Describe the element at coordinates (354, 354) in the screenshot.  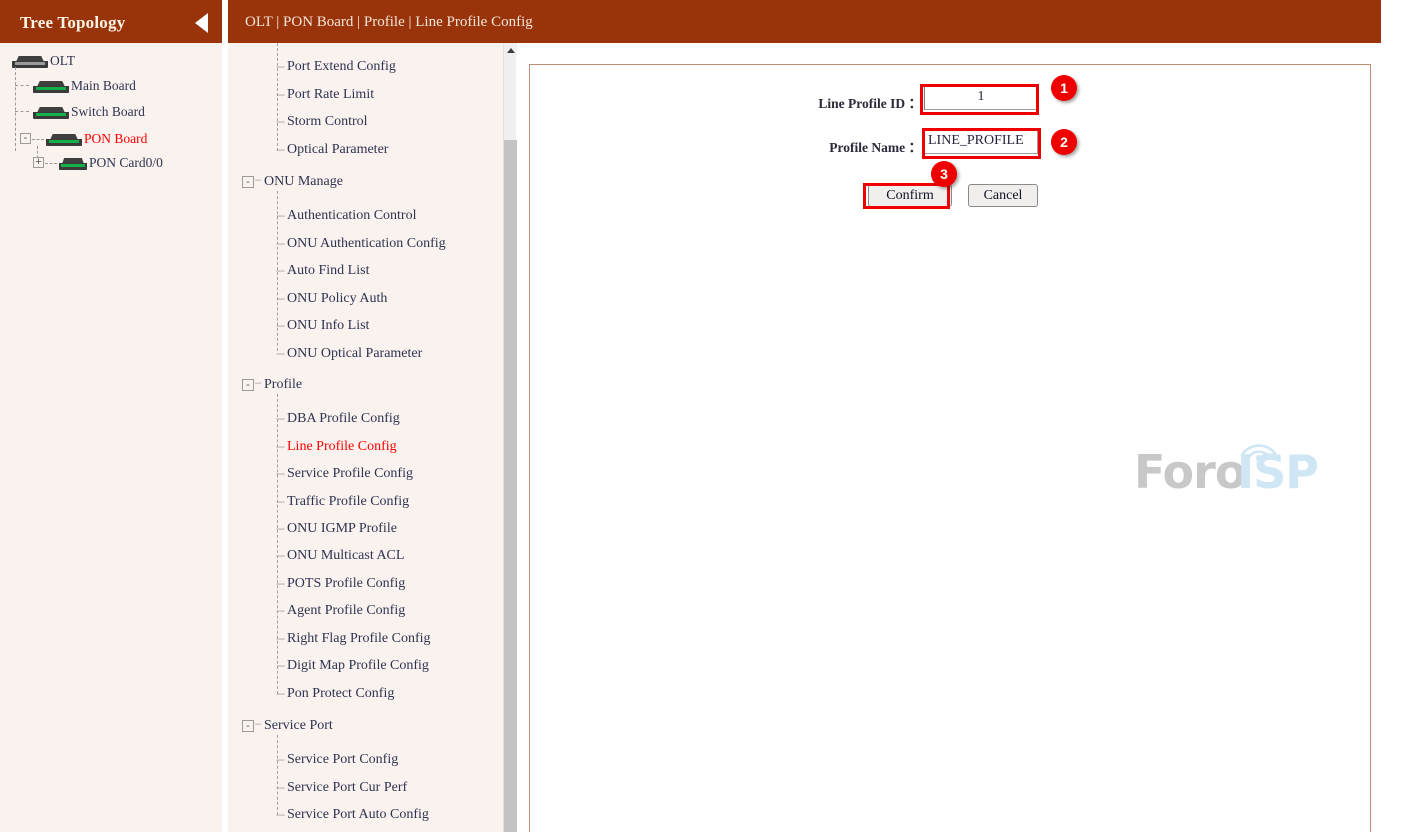
I see `nav-item-onu-optical-parameter: ONU Optical Parameter` at that location.